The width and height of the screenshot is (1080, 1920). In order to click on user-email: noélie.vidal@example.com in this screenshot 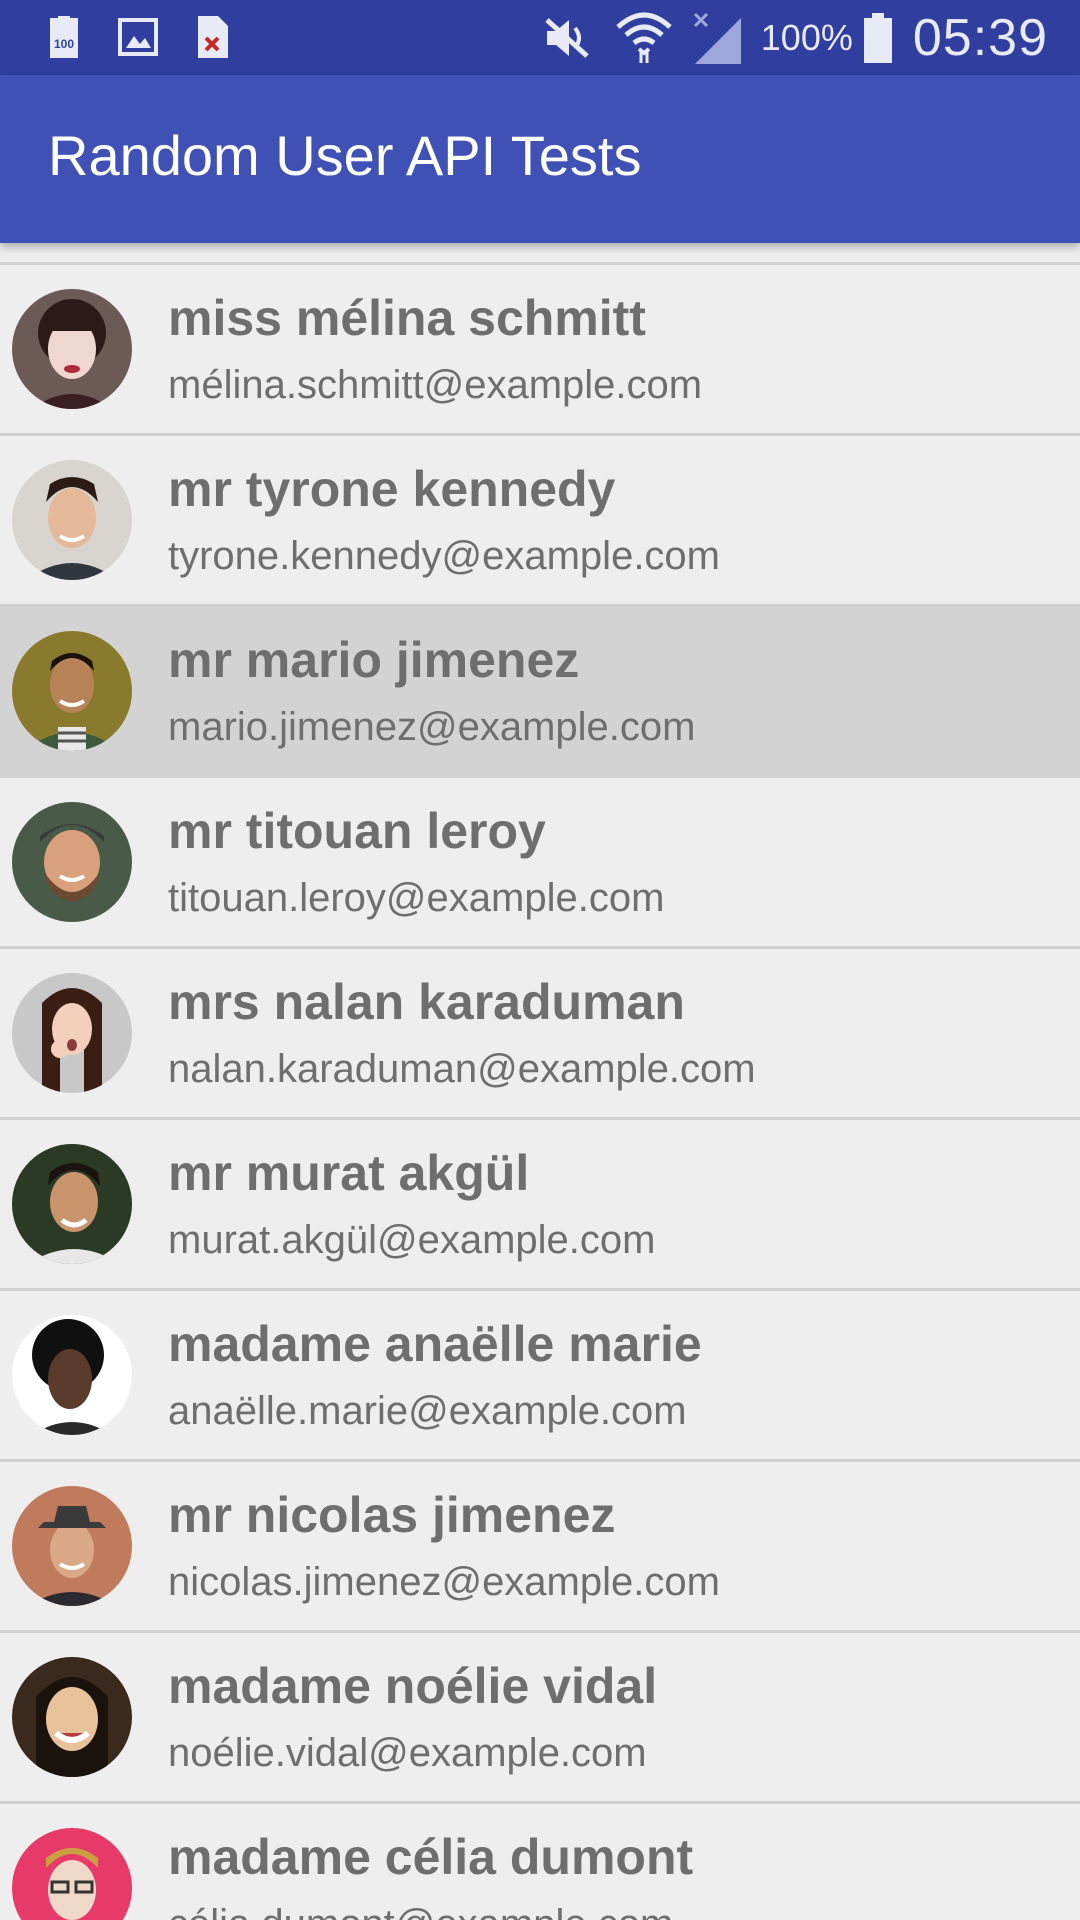, I will do `click(407, 1753)`.